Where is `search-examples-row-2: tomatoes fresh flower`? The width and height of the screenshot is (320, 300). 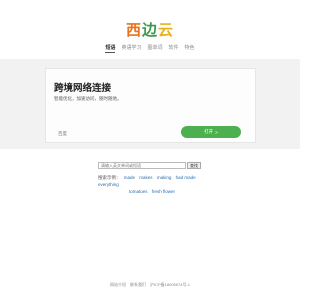 search-examples-row-2: tomatoes fresh flower is located at coordinates (153, 191).